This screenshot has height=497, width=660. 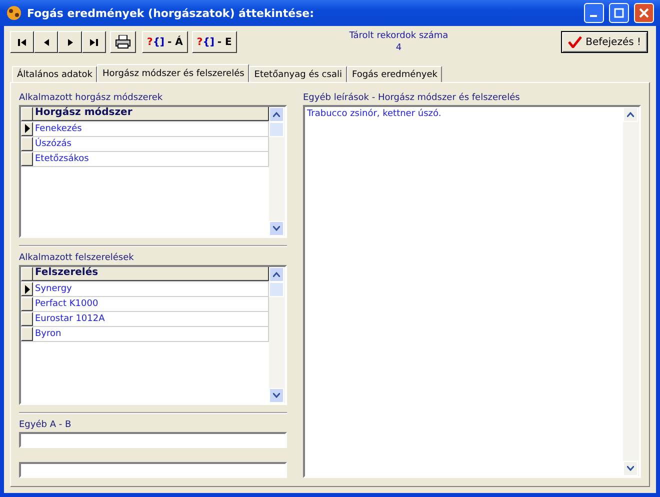 I want to click on record-count-value: 4, so click(x=399, y=48).